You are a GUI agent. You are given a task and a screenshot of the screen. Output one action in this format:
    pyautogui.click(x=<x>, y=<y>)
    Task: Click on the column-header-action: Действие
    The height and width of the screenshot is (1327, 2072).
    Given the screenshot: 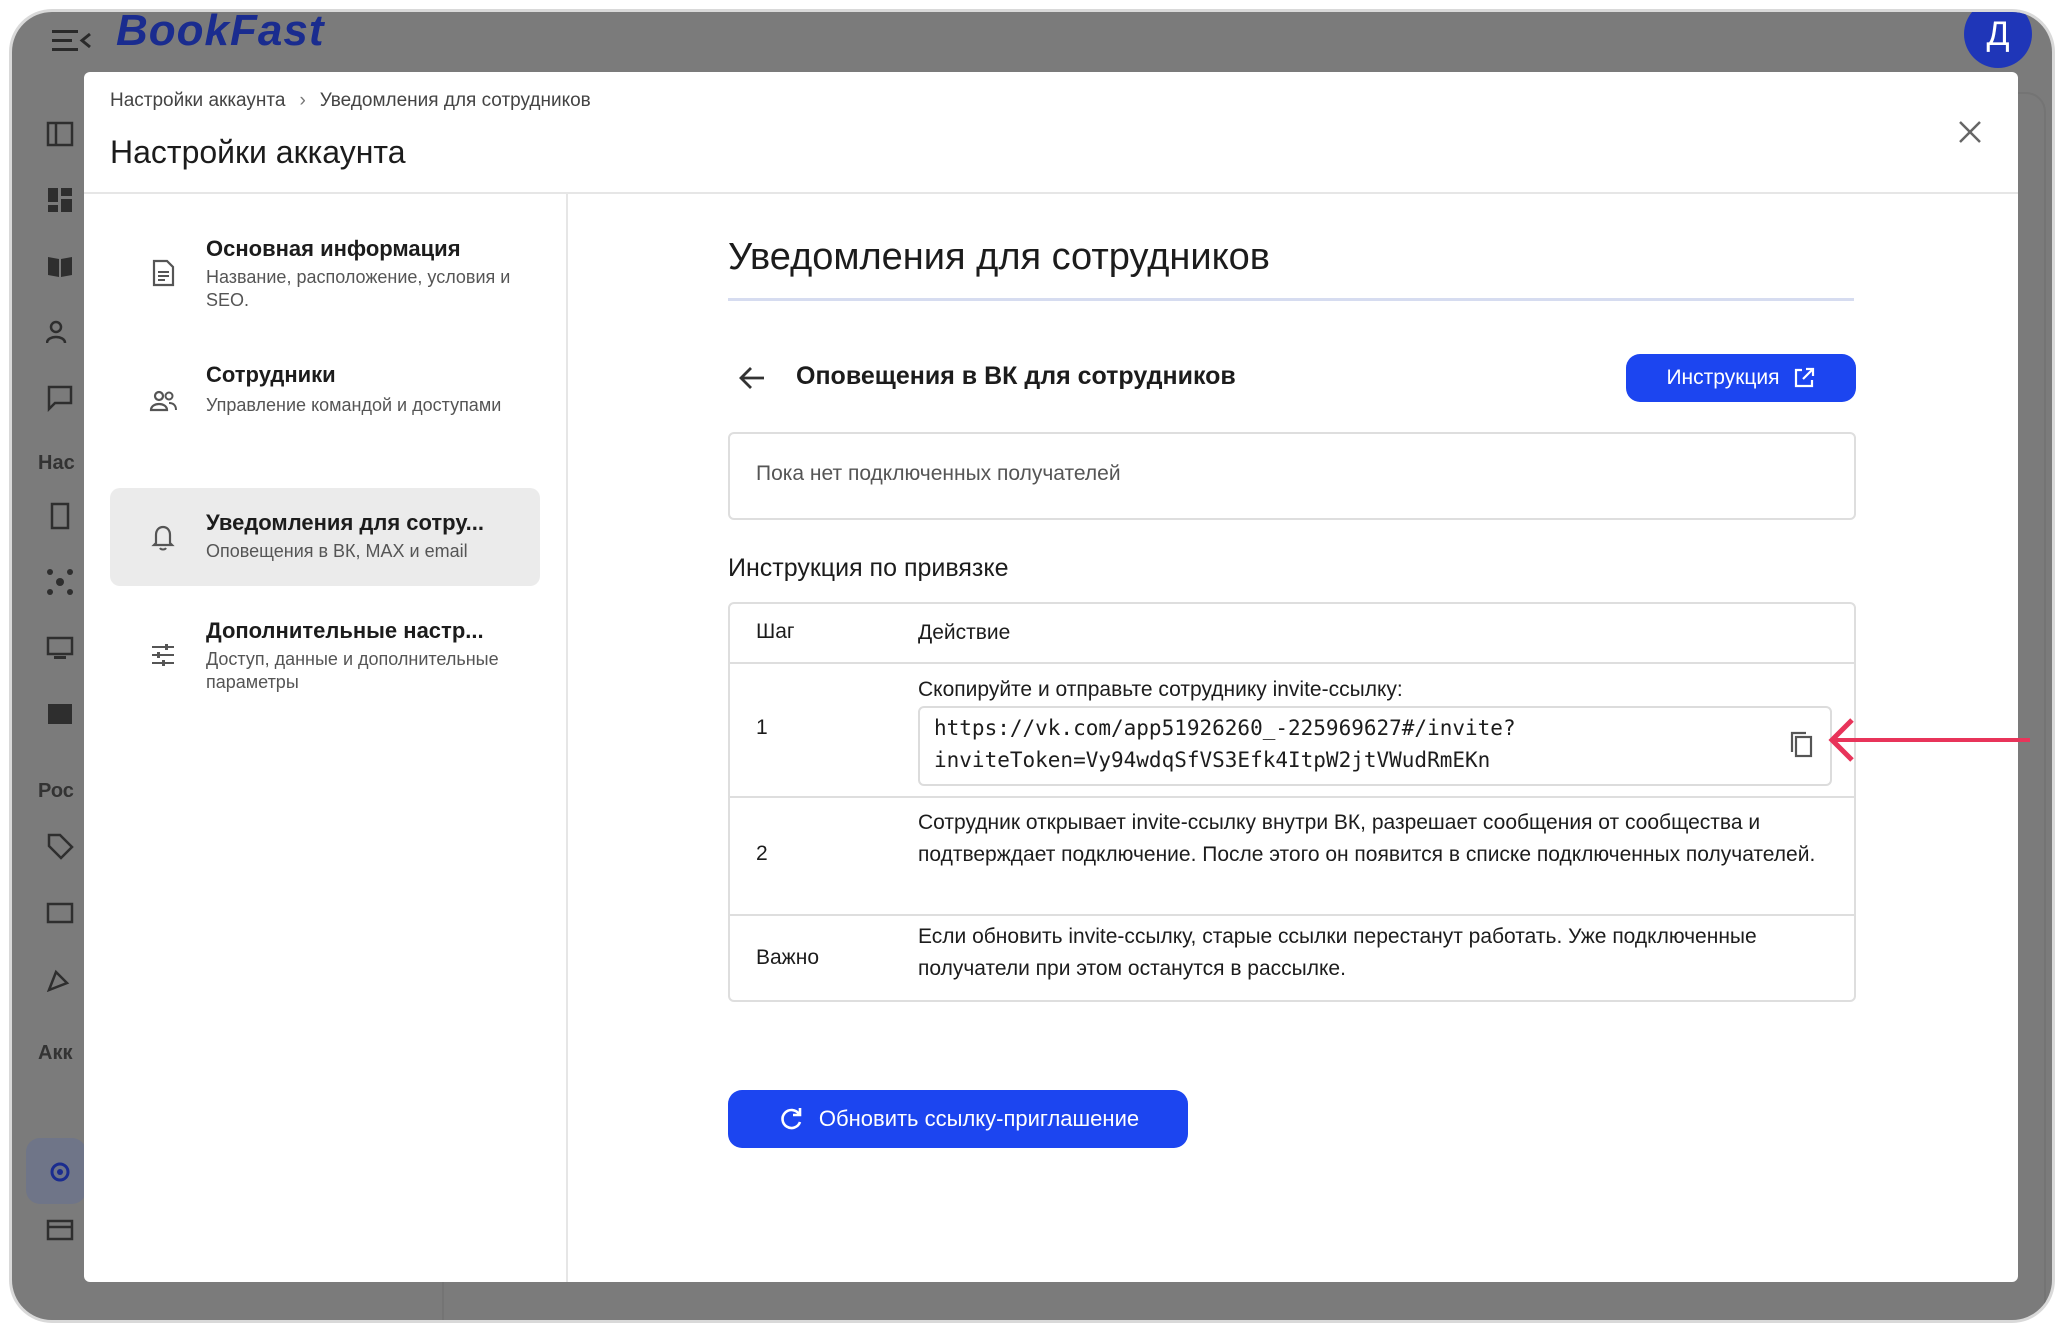 What is the action you would take?
    pyautogui.click(x=964, y=632)
    